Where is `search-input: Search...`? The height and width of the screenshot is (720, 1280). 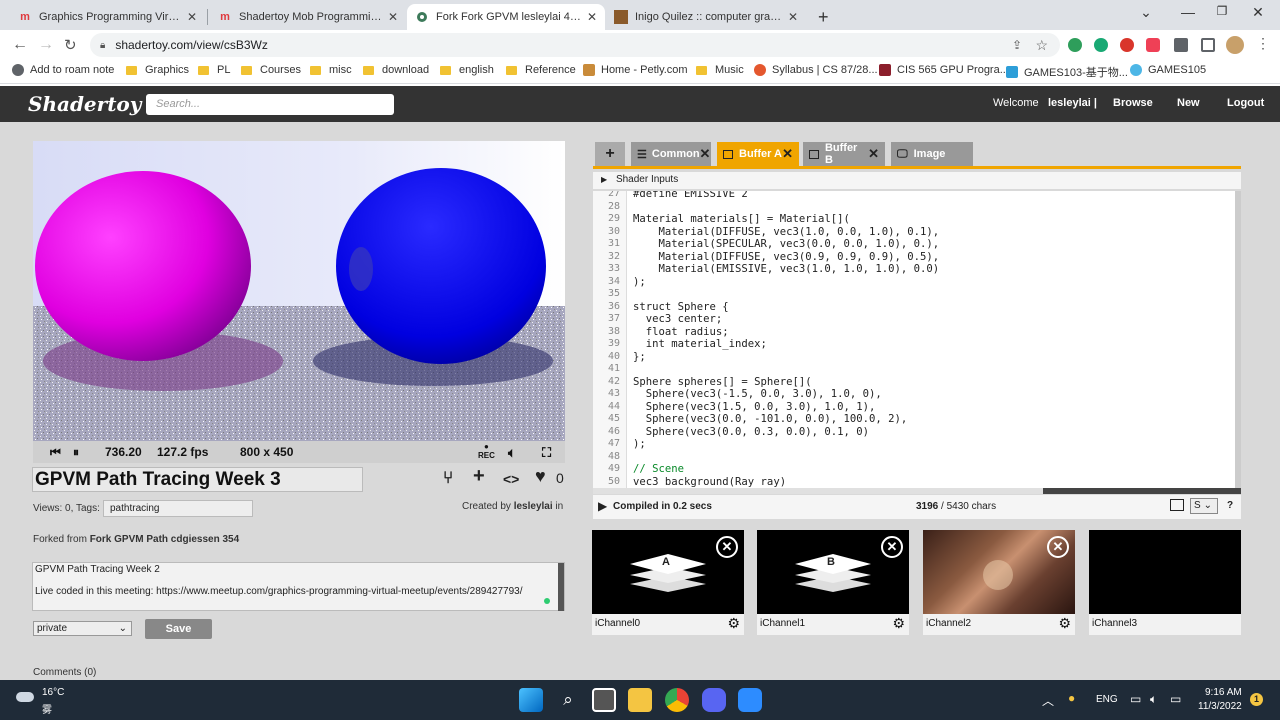 search-input: Search... is located at coordinates (270, 104).